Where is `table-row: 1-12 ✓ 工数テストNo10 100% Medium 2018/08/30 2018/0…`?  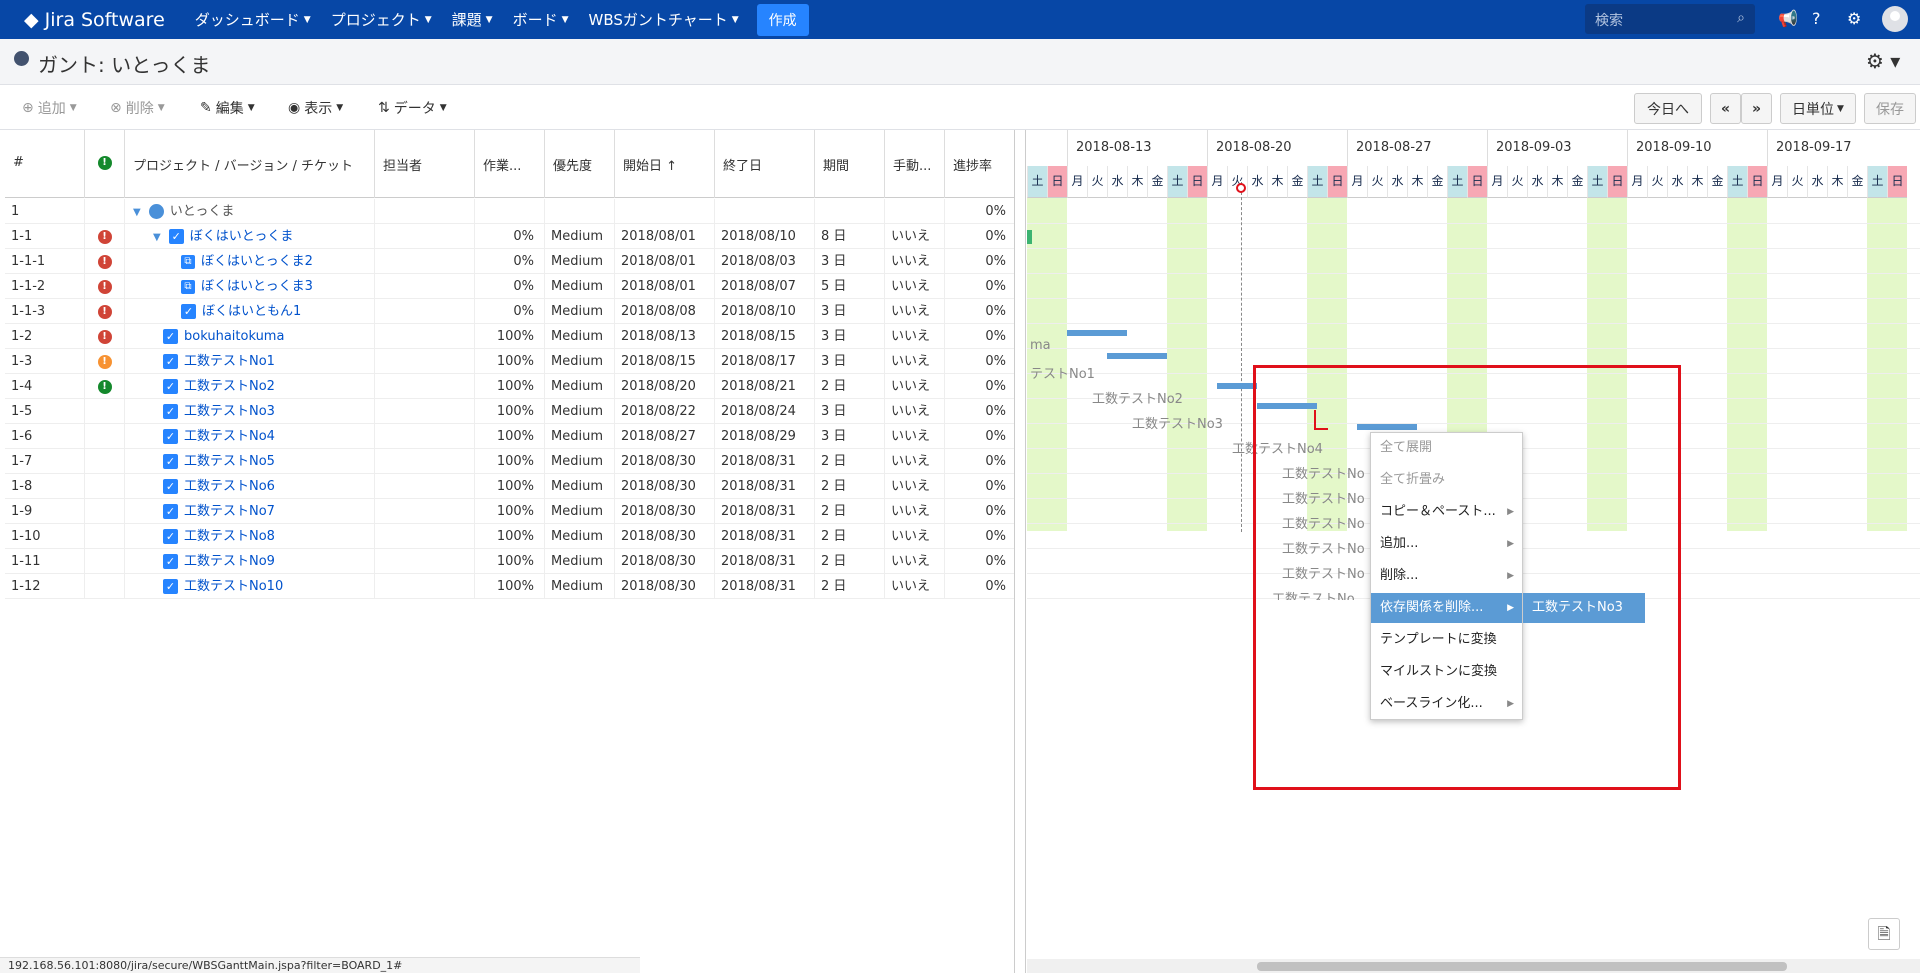
table-row: 1-12 ✓ 工数テストNo10 100% Medium 2018/08/30 2018/0… is located at coordinates (510, 586).